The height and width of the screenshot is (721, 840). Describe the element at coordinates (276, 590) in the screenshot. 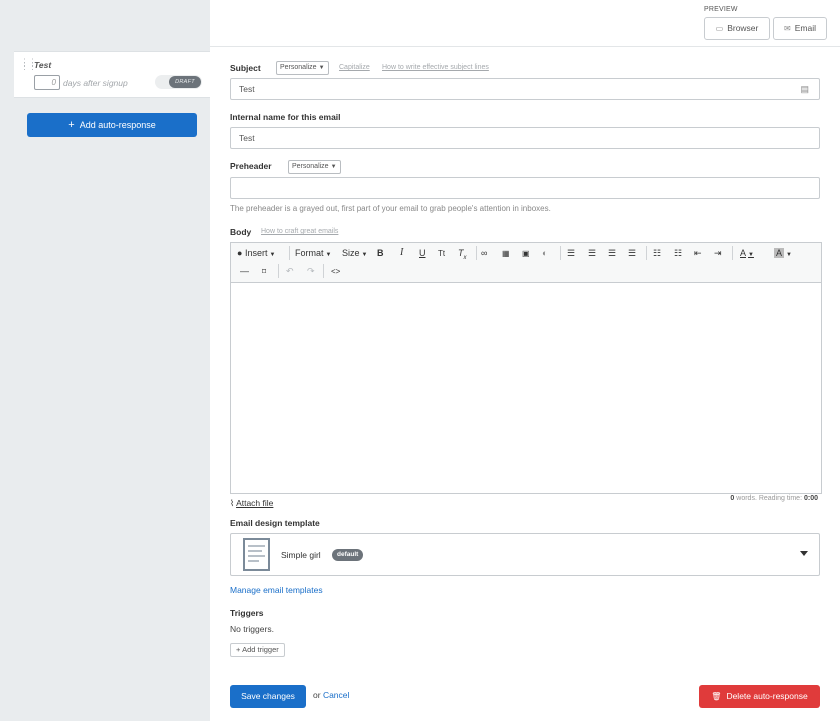

I see `manage-templates-link: Manage email templates` at that location.